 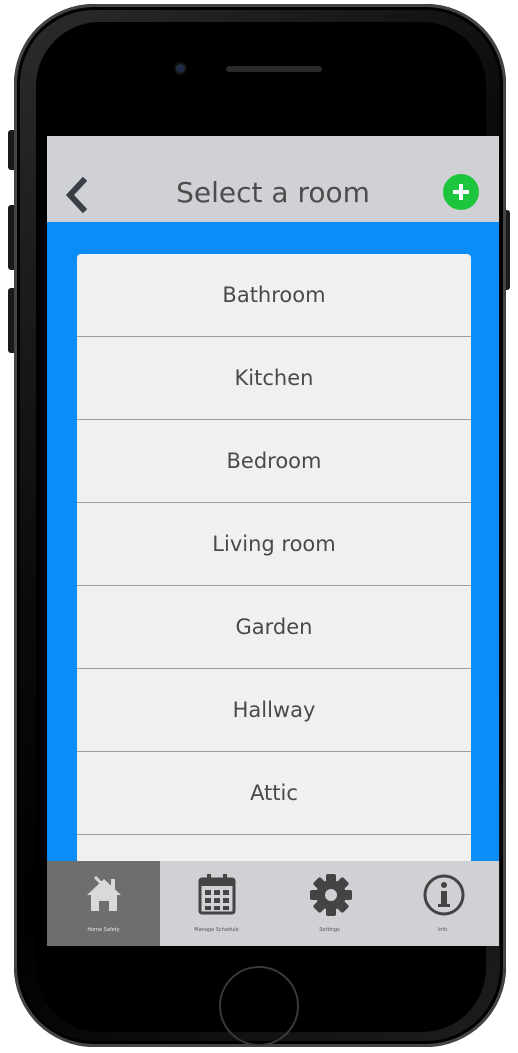 I want to click on tab-label: Manage Schedule, so click(x=216, y=930).